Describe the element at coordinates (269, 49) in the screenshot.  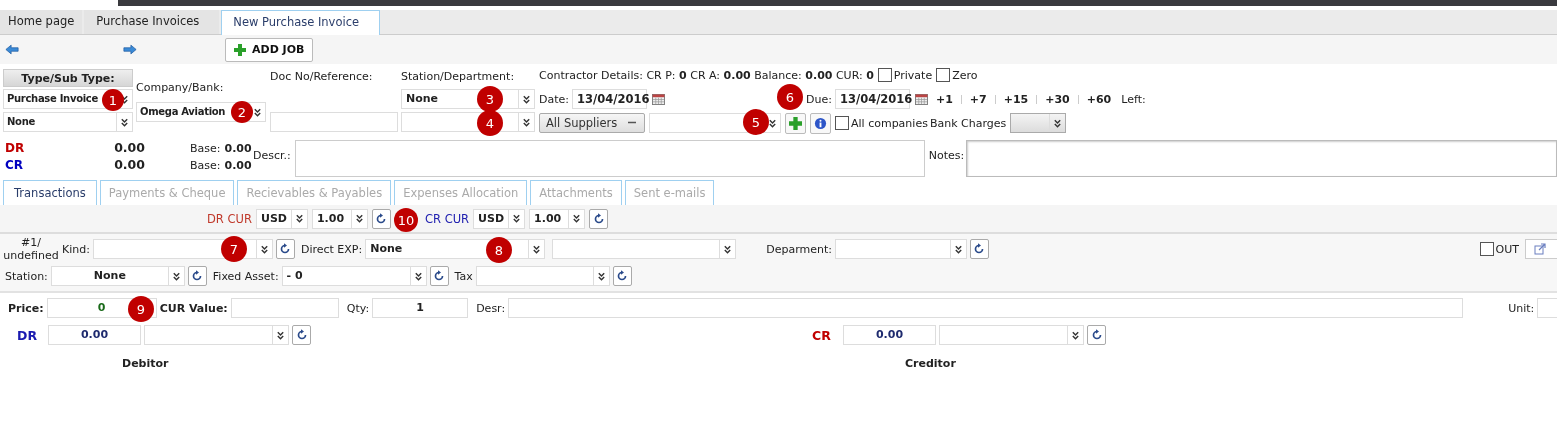
I see `add-job-button: ADD JOB` at that location.